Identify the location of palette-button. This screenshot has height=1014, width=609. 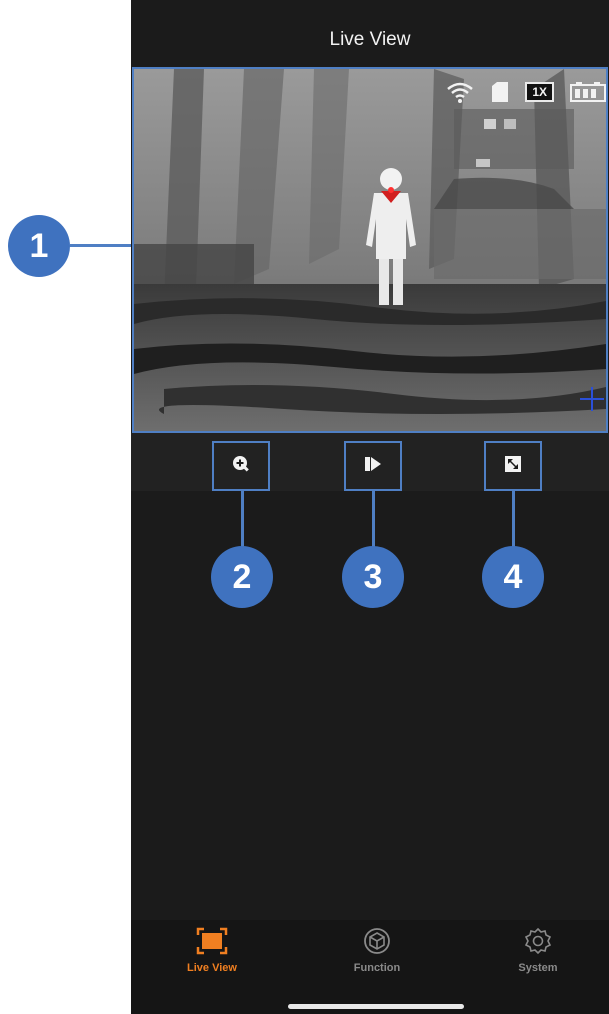
(373, 466).